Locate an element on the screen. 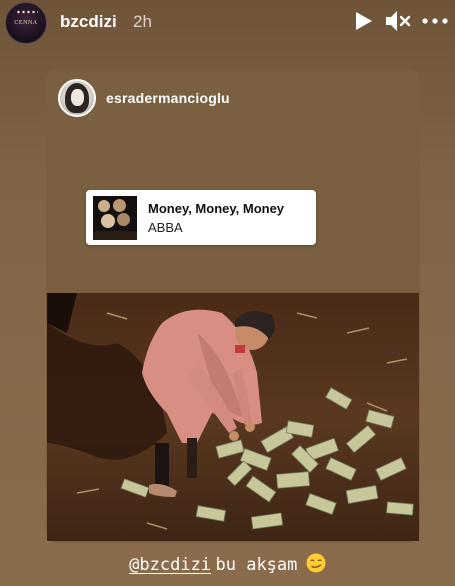  song-title: Money, Money, Money is located at coordinates (216, 208).